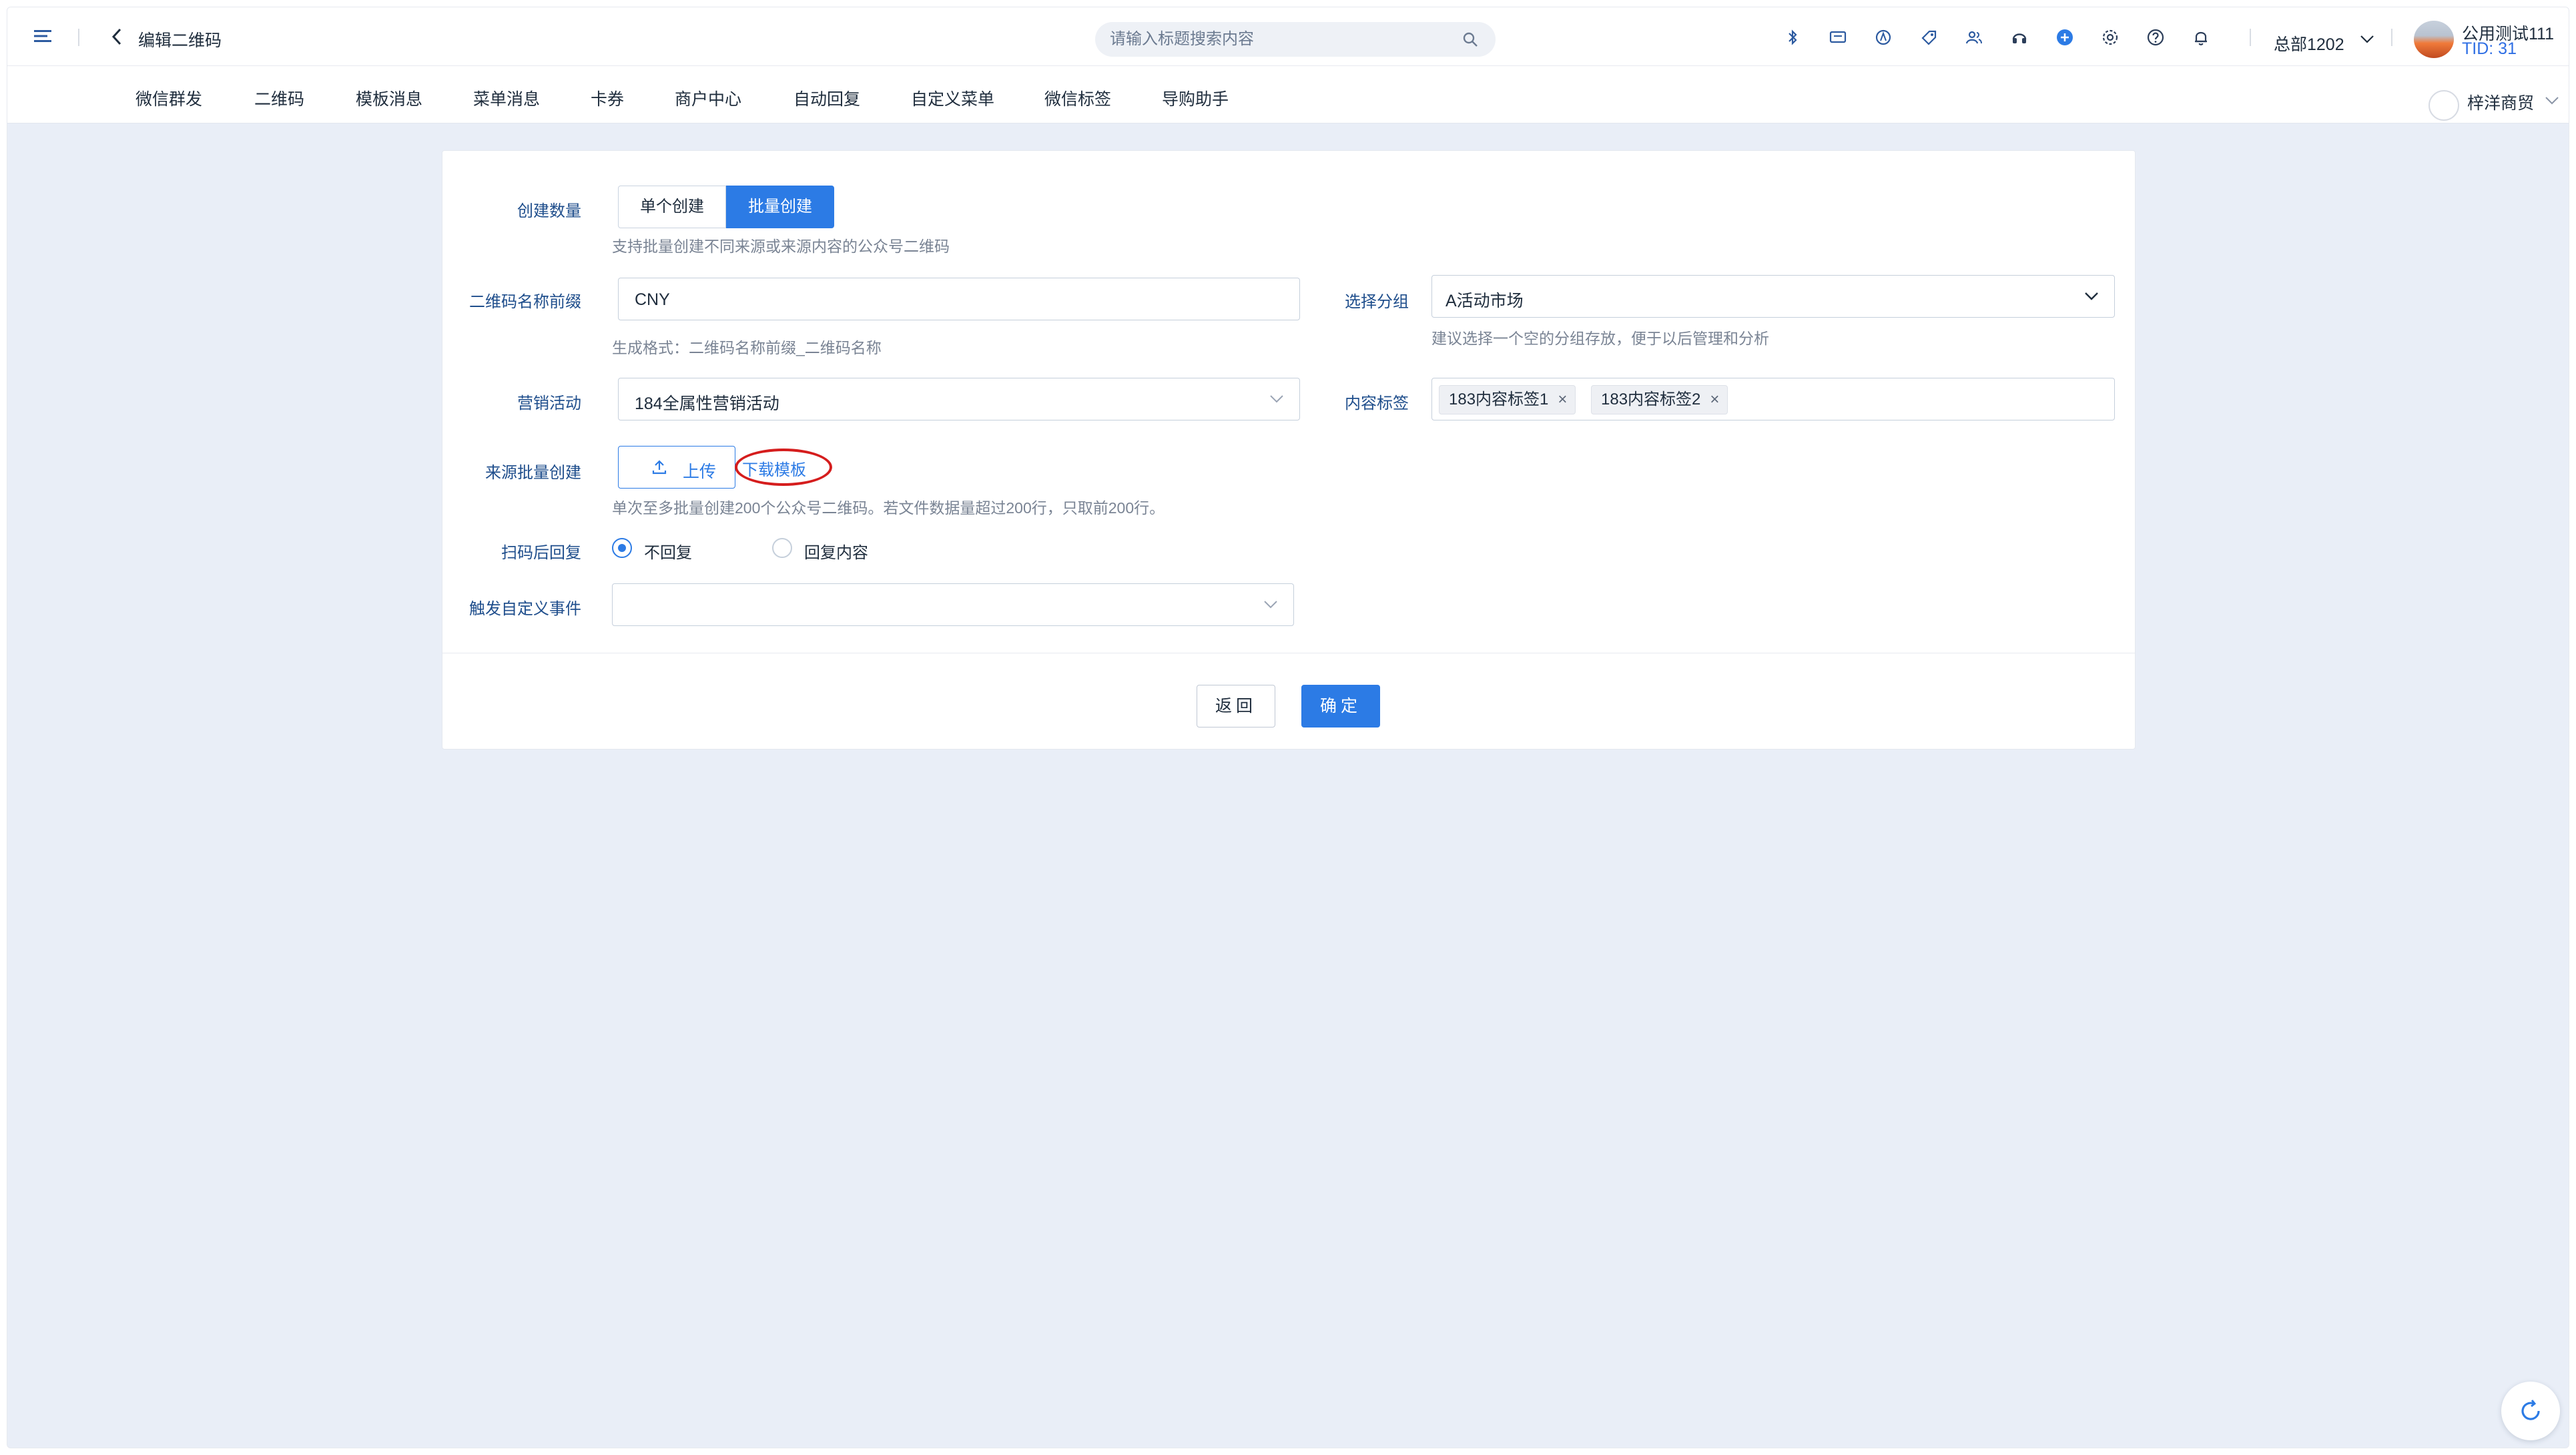  What do you see at coordinates (2444, 106) in the screenshot?
I see `shop-logo` at bounding box center [2444, 106].